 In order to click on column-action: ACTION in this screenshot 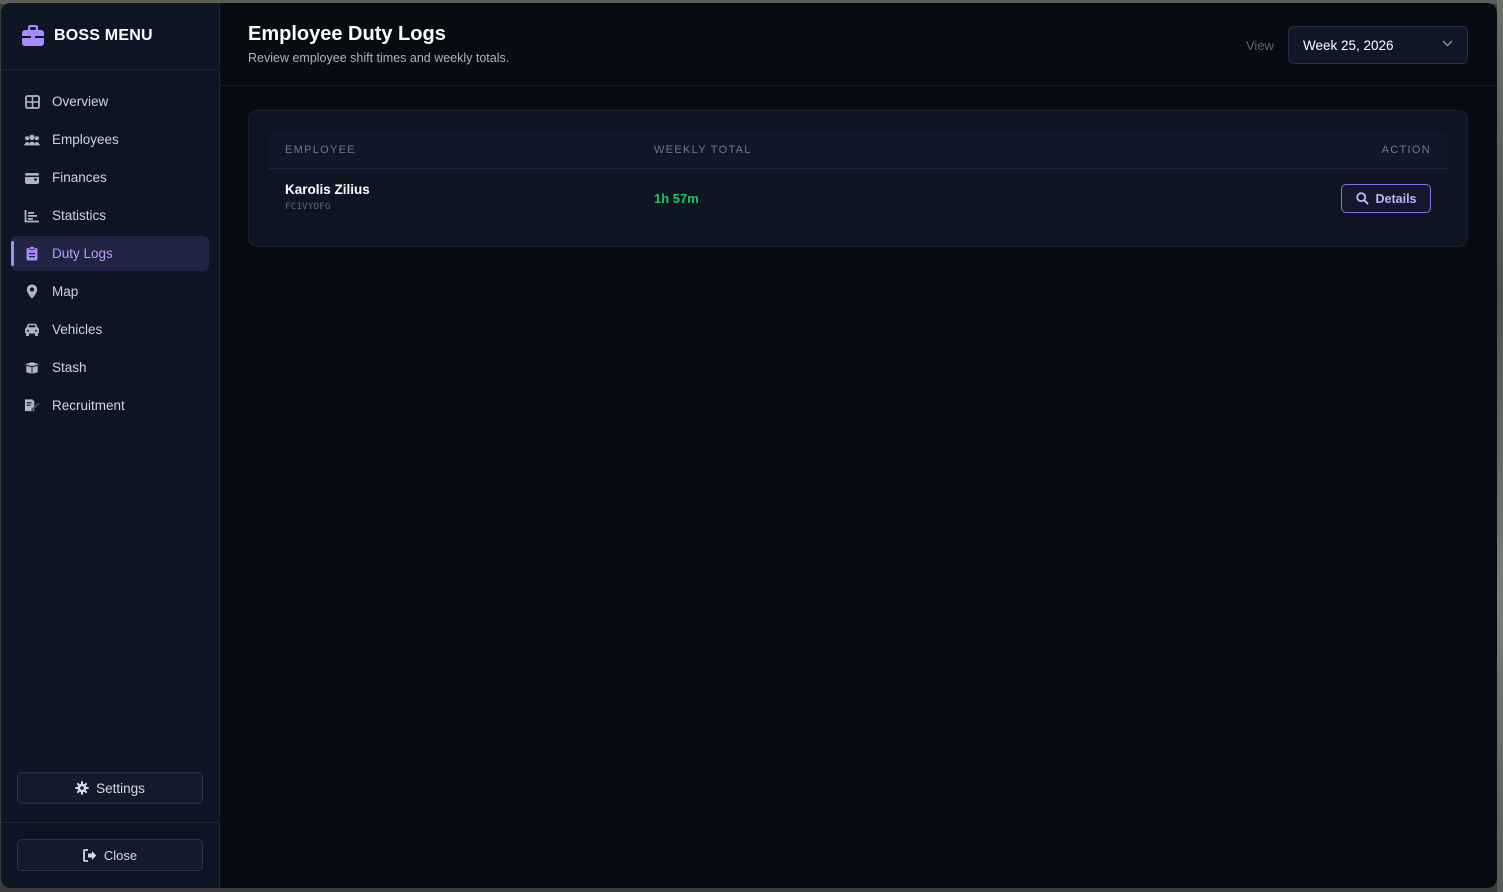, I will do `click(1406, 150)`.